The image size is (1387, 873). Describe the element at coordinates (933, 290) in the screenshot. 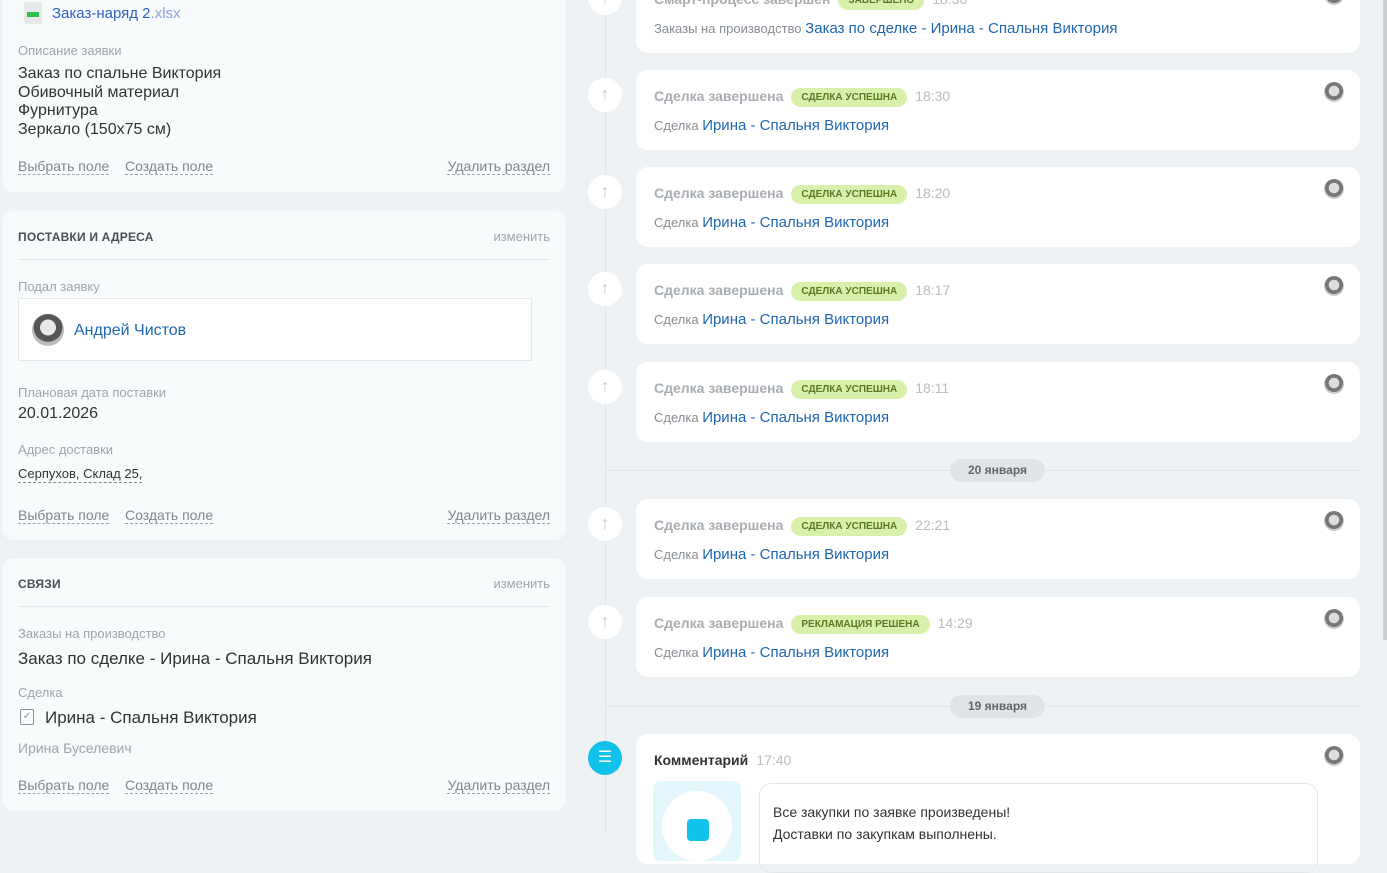

I see `item-time: 18:17` at that location.